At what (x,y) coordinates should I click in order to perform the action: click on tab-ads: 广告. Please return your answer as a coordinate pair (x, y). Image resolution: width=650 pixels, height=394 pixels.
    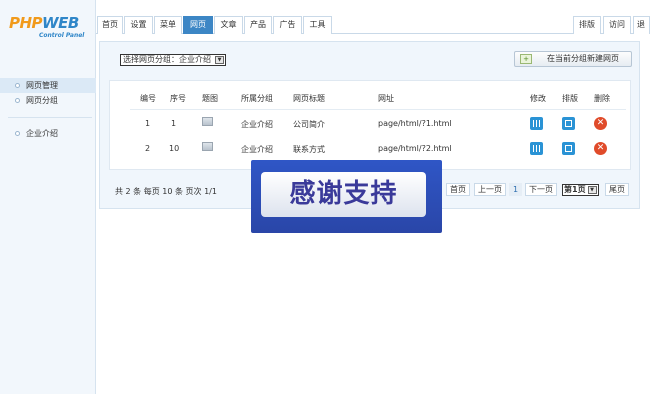
    Looking at the image, I should click on (287, 25).